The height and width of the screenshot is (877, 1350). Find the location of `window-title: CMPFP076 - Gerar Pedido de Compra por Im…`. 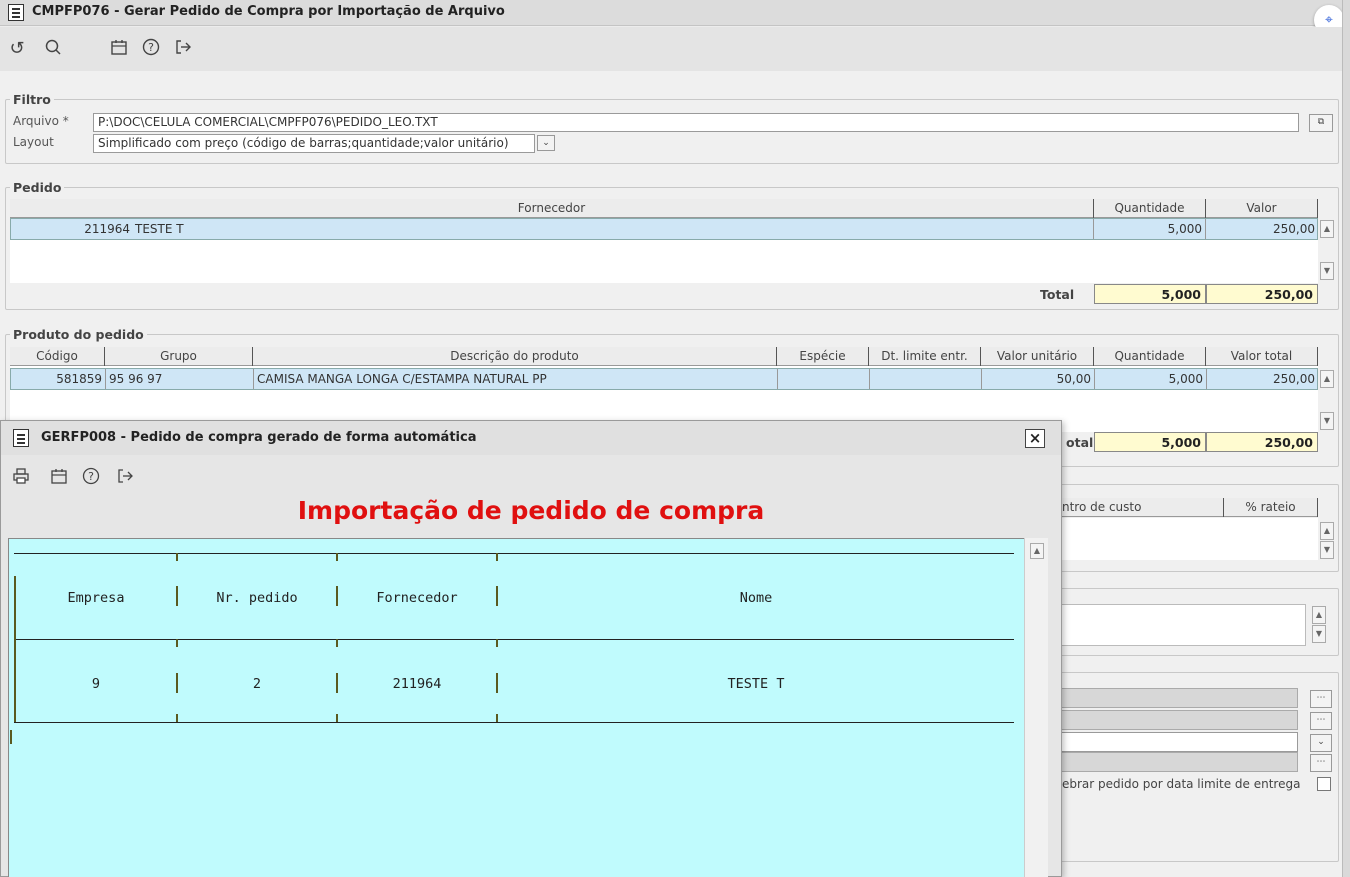

window-title: CMPFP076 - Gerar Pedido de Compra por Im… is located at coordinates (268, 11).